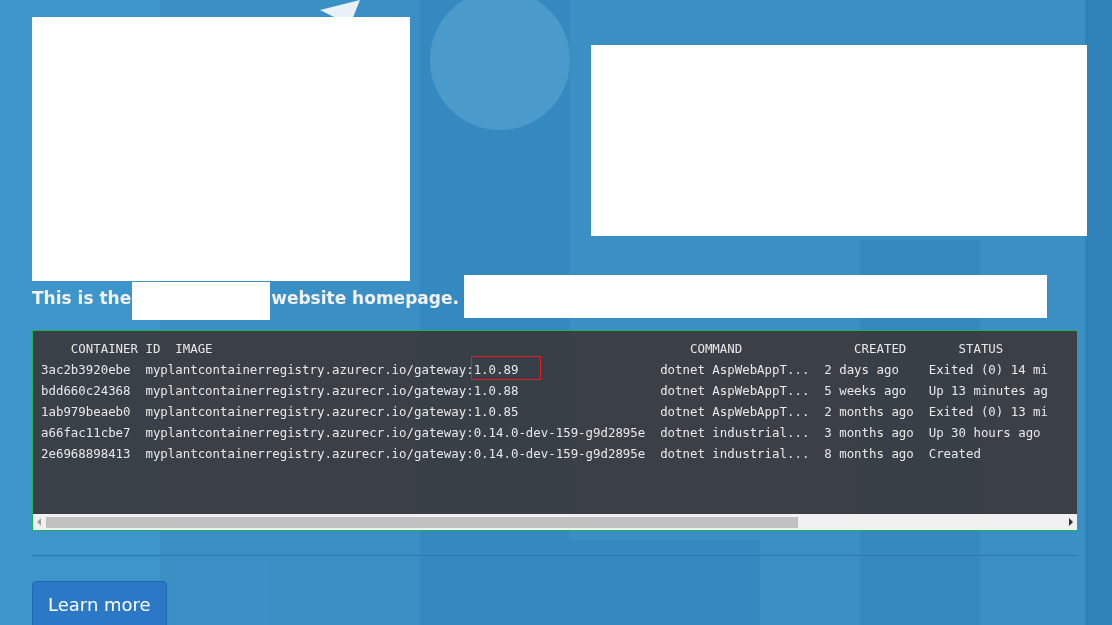 Image resolution: width=1112 pixels, height=625 pixels. What do you see at coordinates (86, 390) in the screenshot?
I see `table-cell: bdd660c24368` at bounding box center [86, 390].